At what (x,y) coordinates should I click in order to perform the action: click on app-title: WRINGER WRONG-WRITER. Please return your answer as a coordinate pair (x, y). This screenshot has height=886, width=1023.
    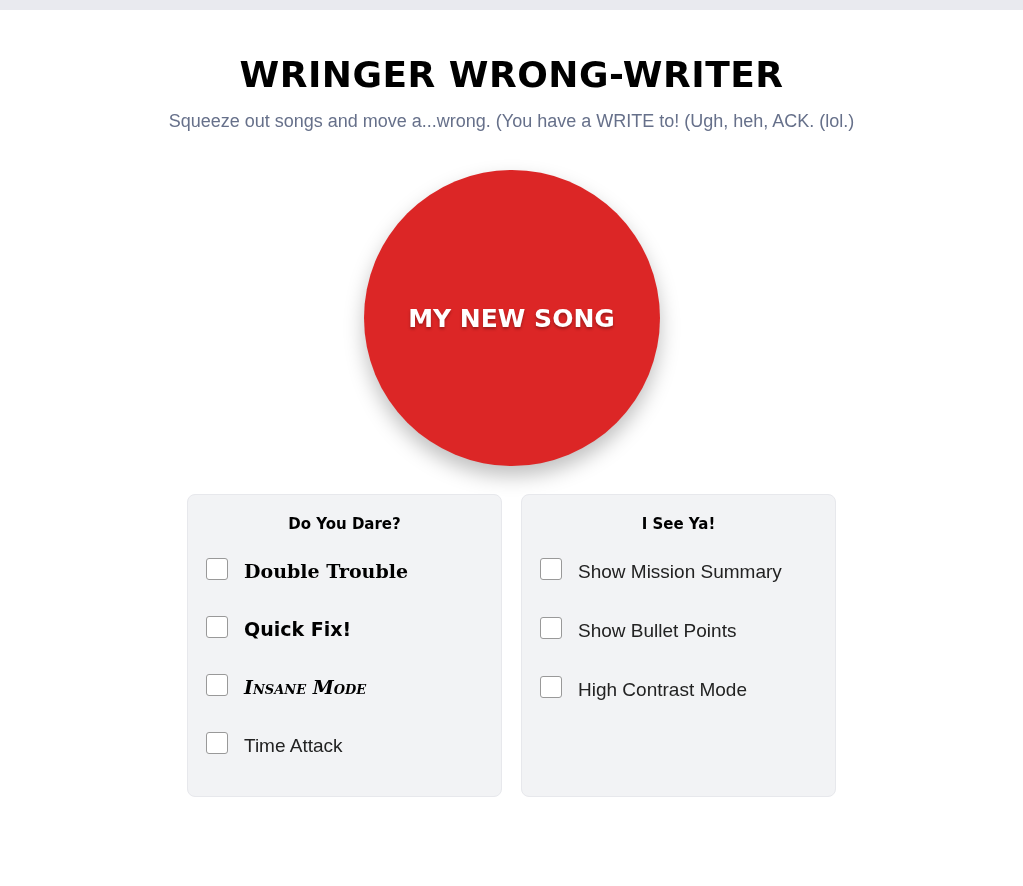
    Looking at the image, I should click on (511, 74).